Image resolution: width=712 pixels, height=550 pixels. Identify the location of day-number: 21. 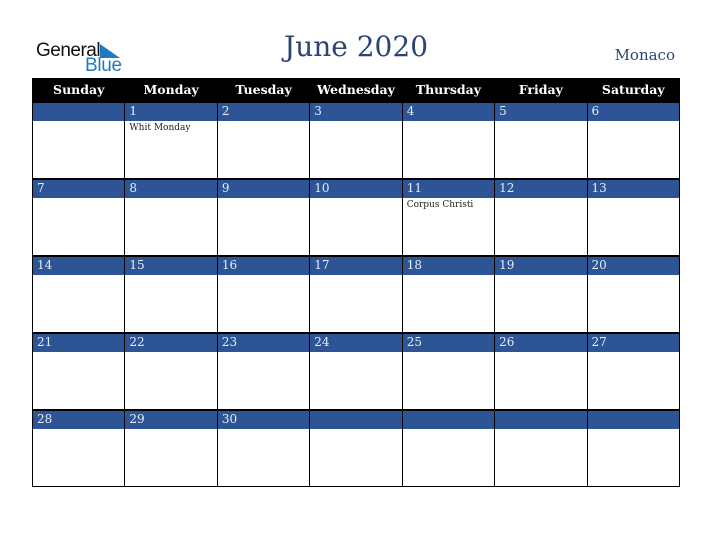
(78, 342).